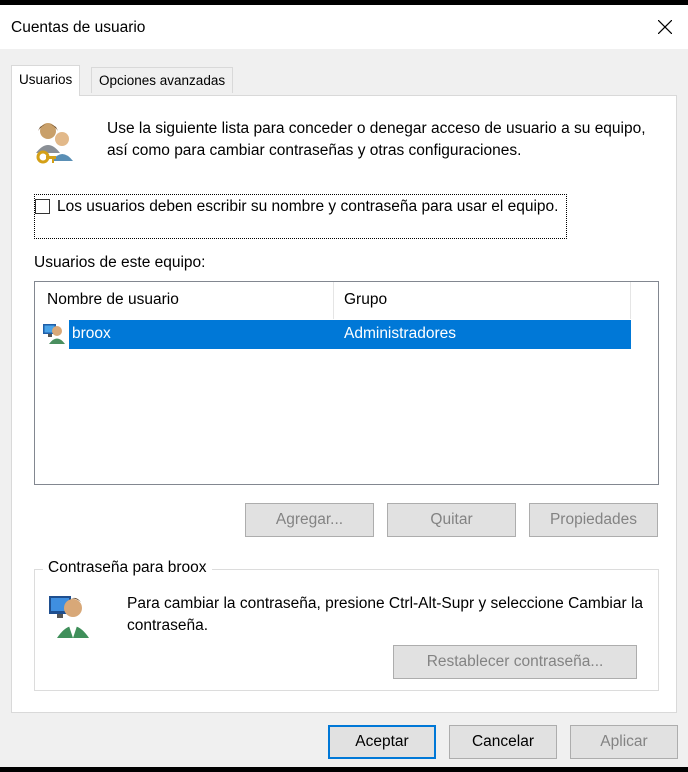  Describe the element at coordinates (344, 27) in the screenshot. I see `title-bar: Cuentas de usuario` at that location.